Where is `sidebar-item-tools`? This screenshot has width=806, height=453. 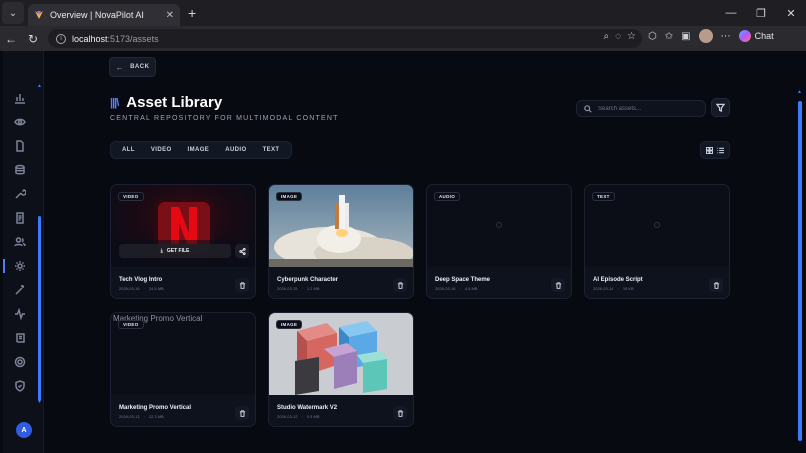
sidebar-item-tools is located at coordinates (20, 194).